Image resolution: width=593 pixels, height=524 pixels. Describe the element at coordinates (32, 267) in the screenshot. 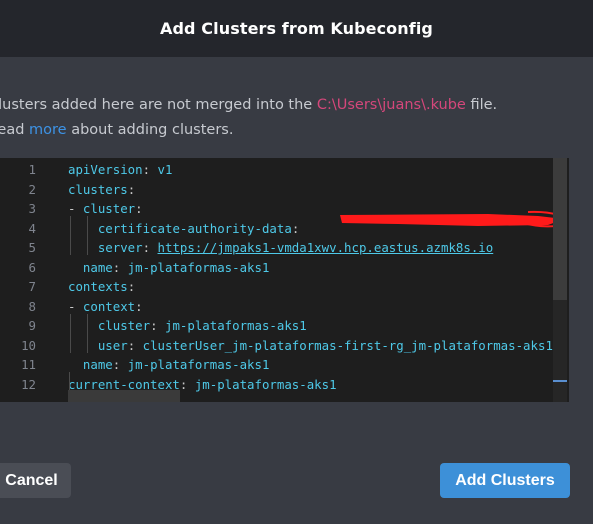

I see `line-number: 6` at that location.